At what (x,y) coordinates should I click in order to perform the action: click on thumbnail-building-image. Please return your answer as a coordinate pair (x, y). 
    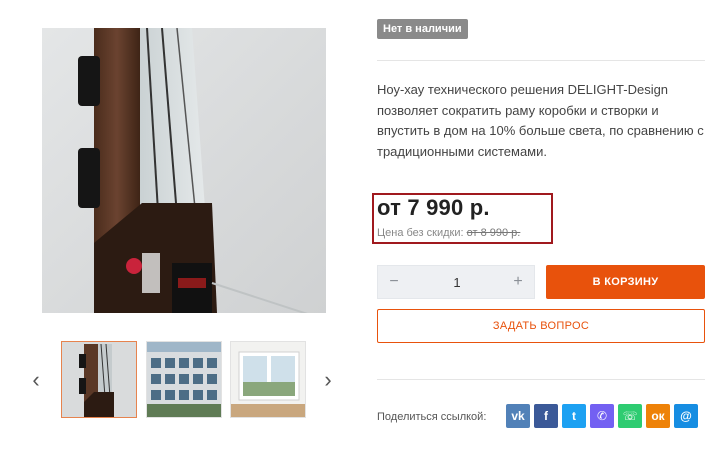
    Looking at the image, I should click on (184, 379).